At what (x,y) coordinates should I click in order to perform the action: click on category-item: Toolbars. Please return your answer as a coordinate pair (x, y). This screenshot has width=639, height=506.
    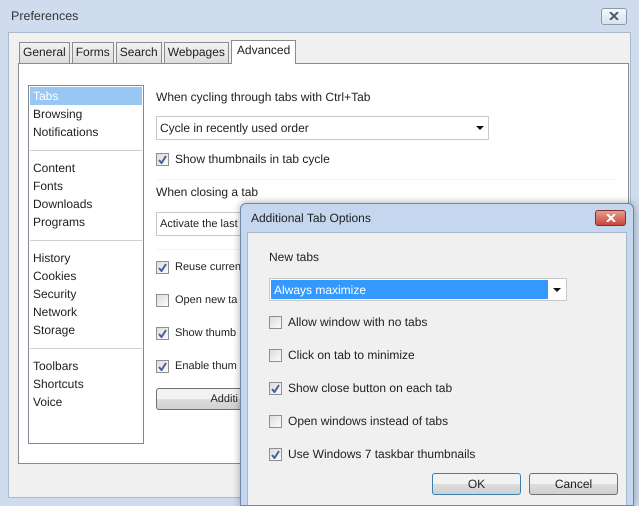
    Looking at the image, I should click on (86, 366).